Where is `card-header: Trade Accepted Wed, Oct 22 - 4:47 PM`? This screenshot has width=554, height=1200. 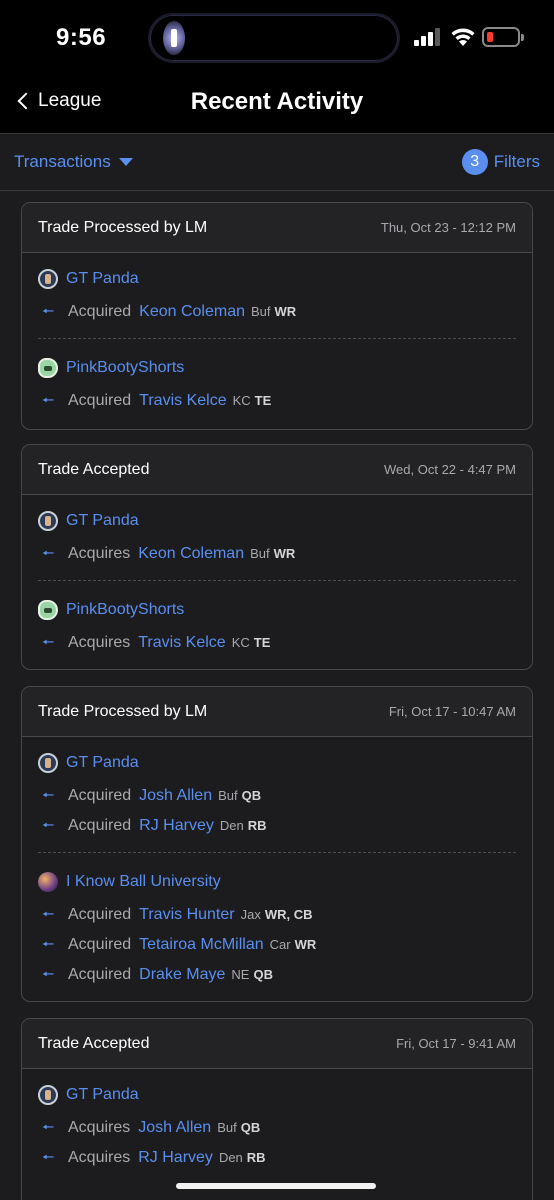
card-header: Trade Accepted Wed, Oct 22 - 4:47 PM is located at coordinates (277, 470).